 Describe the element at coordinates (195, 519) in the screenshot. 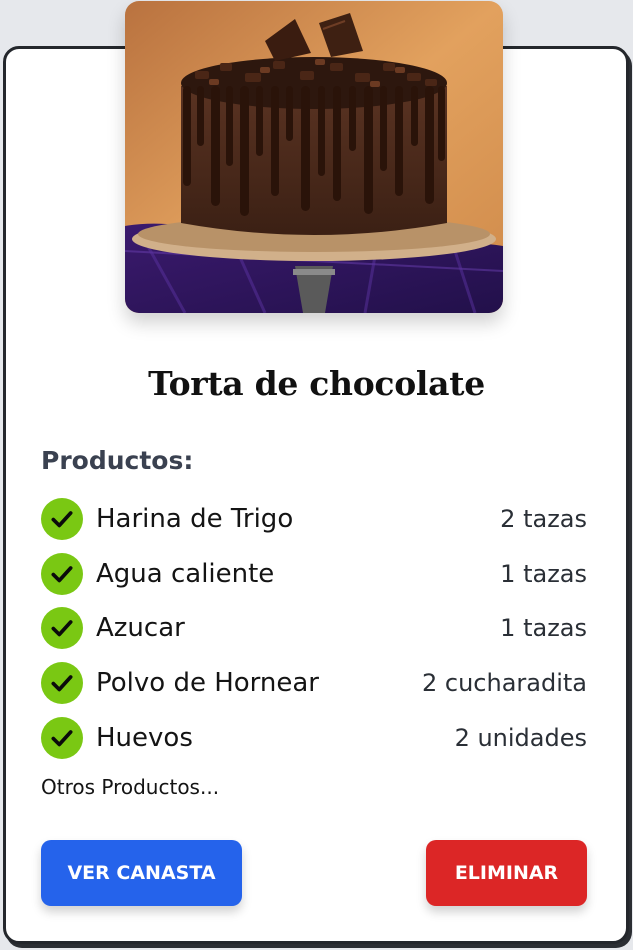

I see `product-name: Harina de Trigo` at that location.